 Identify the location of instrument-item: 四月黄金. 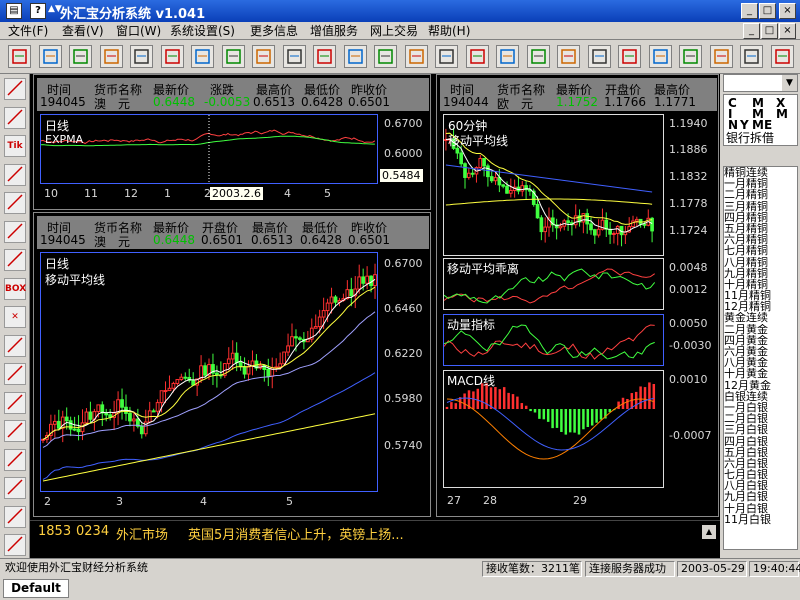
(760, 340).